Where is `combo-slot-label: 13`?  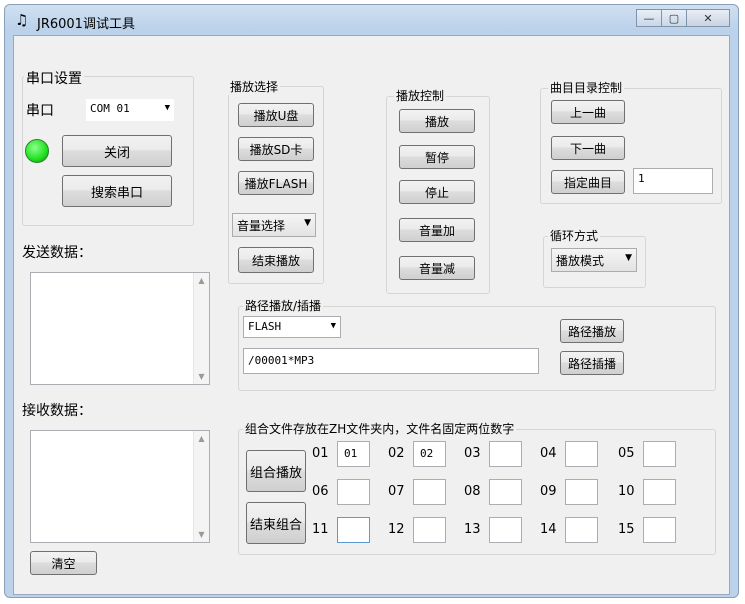
combo-slot-label: 13 is located at coordinates (472, 529).